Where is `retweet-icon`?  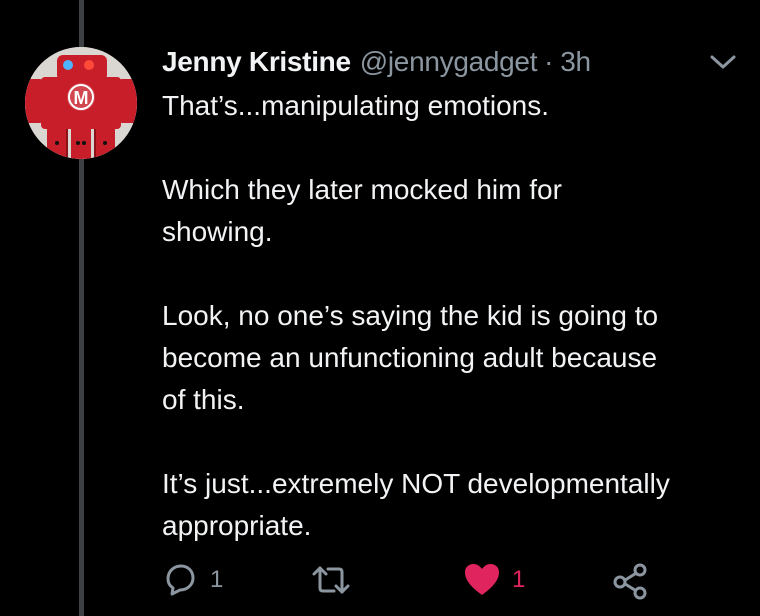 retweet-icon is located at coordinates (331, 580).